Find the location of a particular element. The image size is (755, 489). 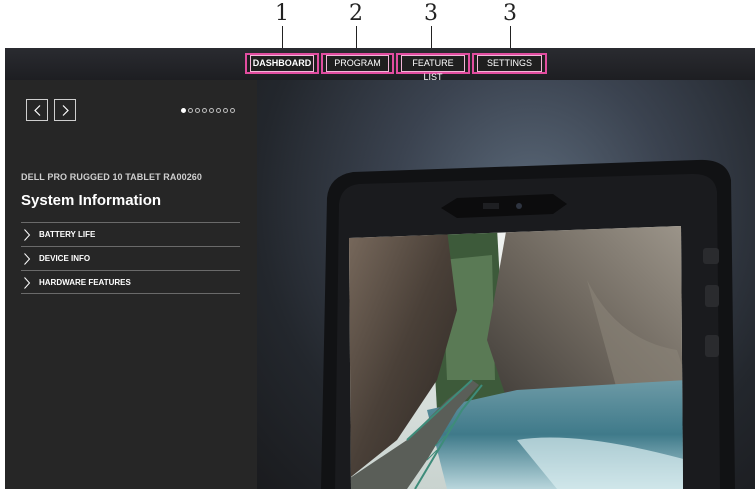

device-name: DELL PRO RUGGED 10 TABLET RA00260 is located at coordinates (112, 177).